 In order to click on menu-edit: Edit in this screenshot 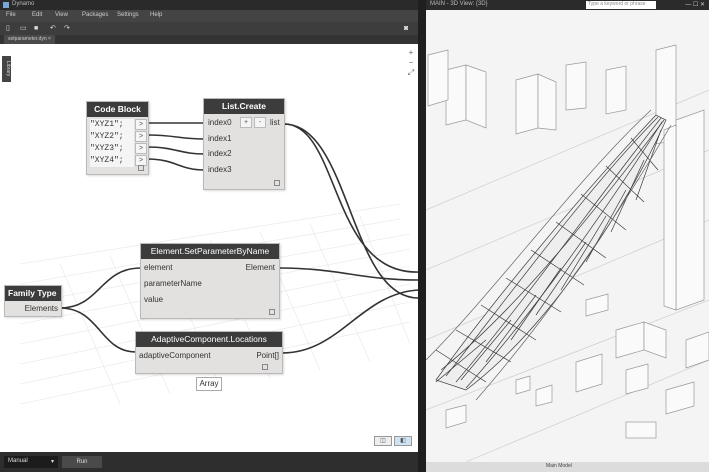, I will do `click(37, 15)`.